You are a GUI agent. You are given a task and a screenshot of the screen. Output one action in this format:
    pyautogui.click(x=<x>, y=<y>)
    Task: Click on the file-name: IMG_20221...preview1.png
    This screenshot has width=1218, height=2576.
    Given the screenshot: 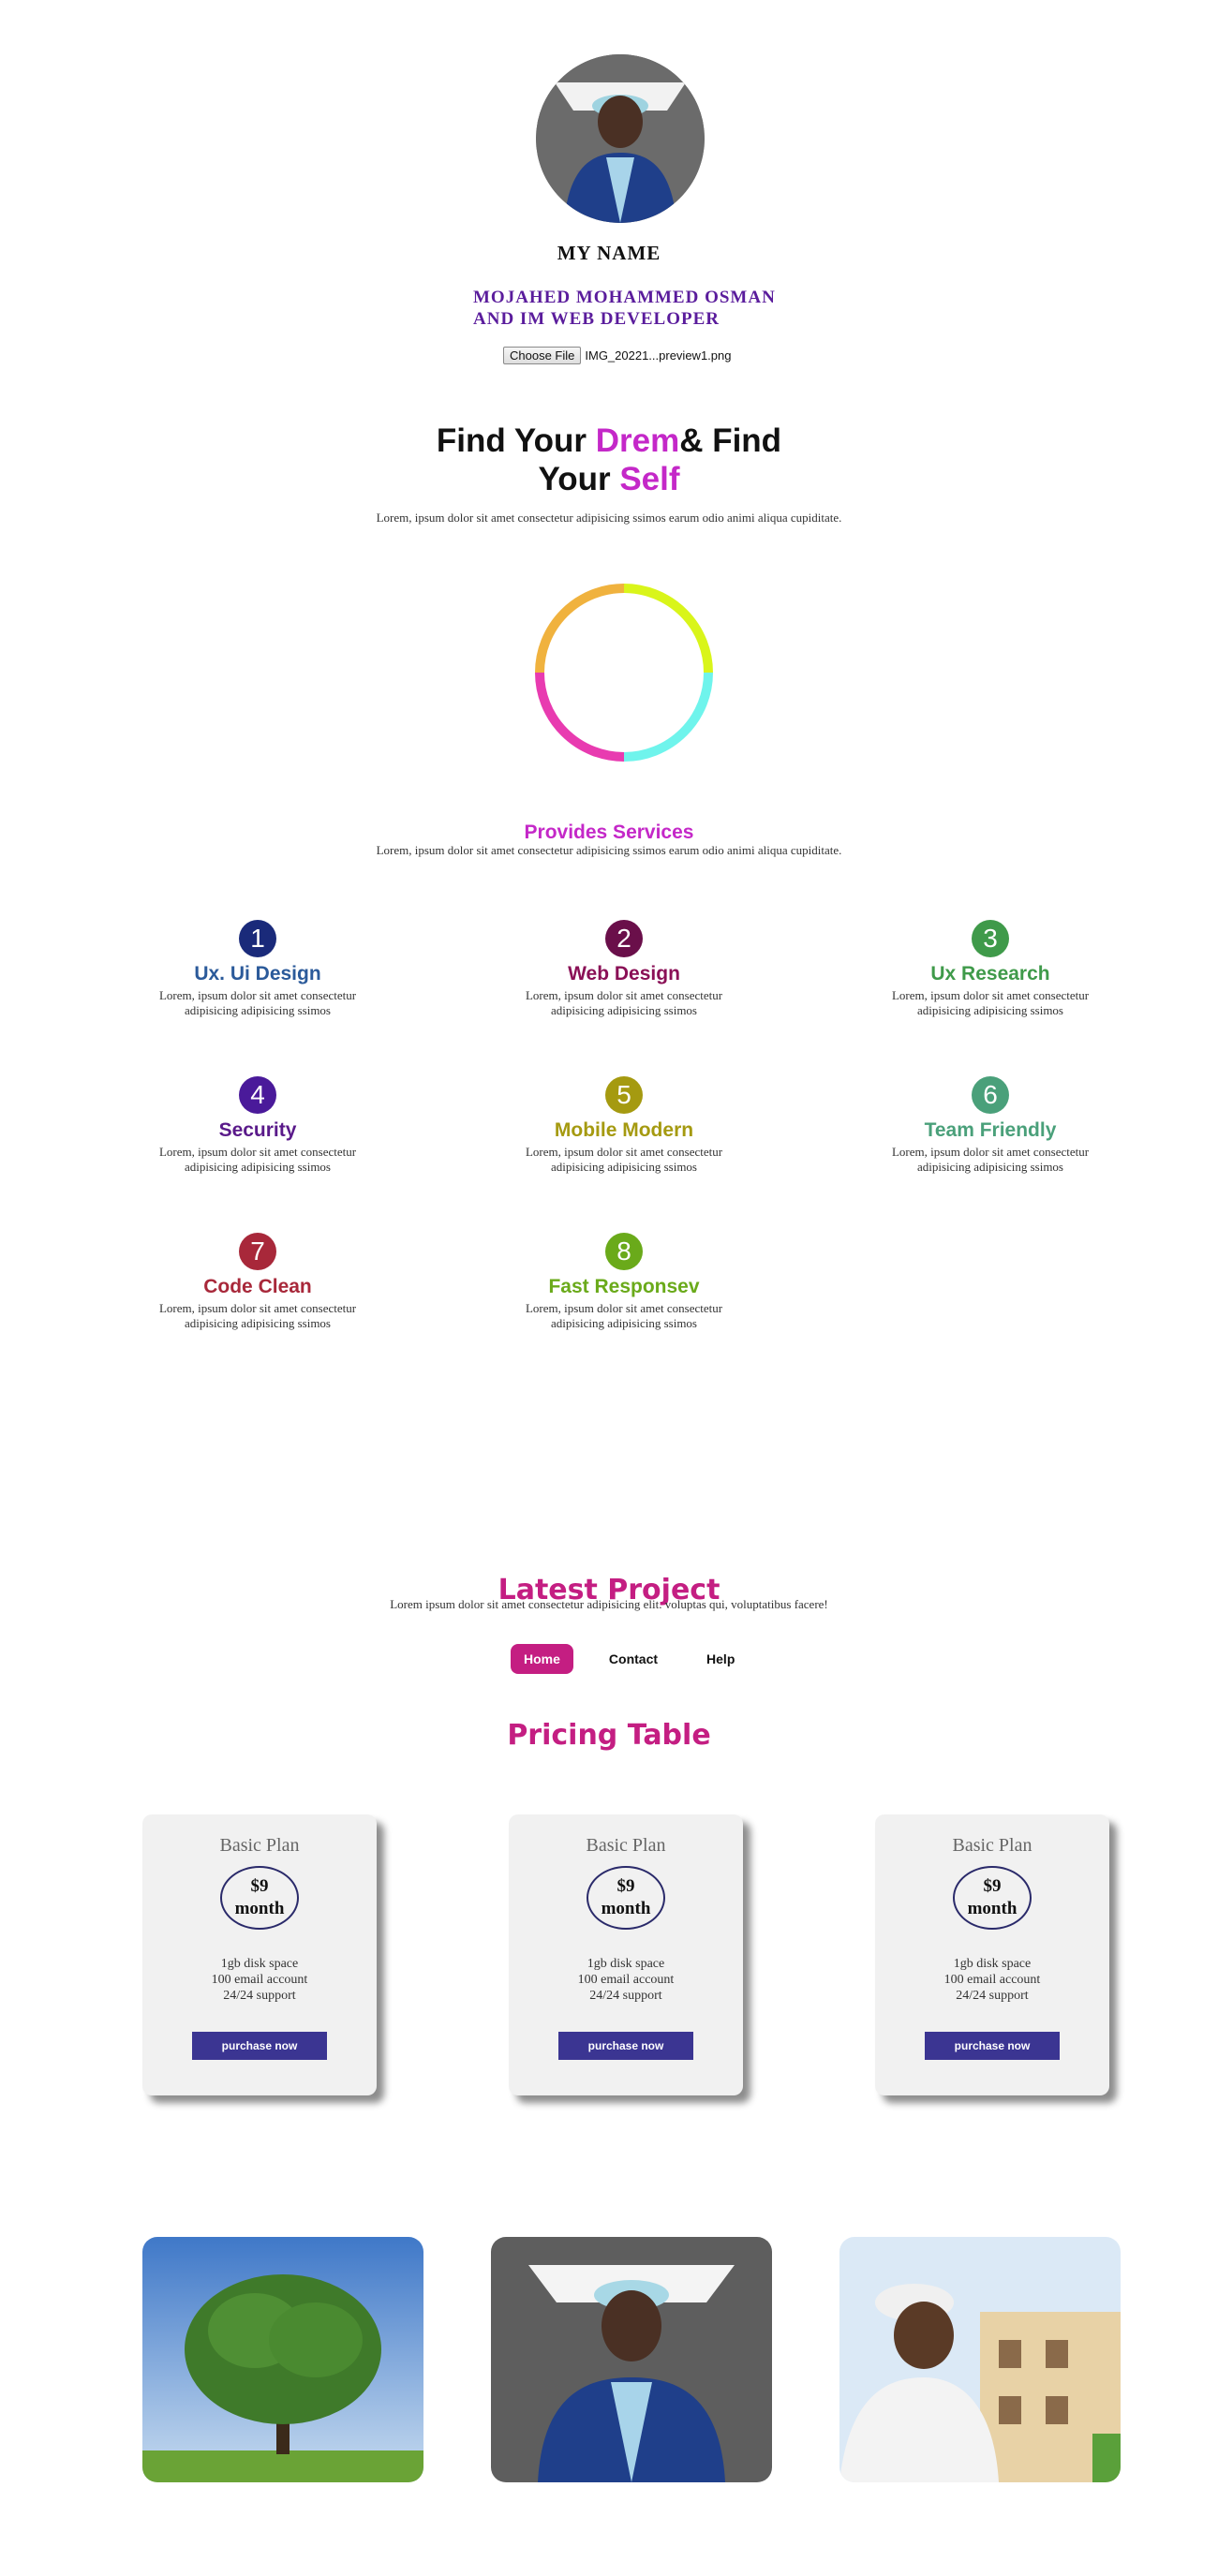 What is the action you would take?
    pyautogui.click(x=658, y=355)
    